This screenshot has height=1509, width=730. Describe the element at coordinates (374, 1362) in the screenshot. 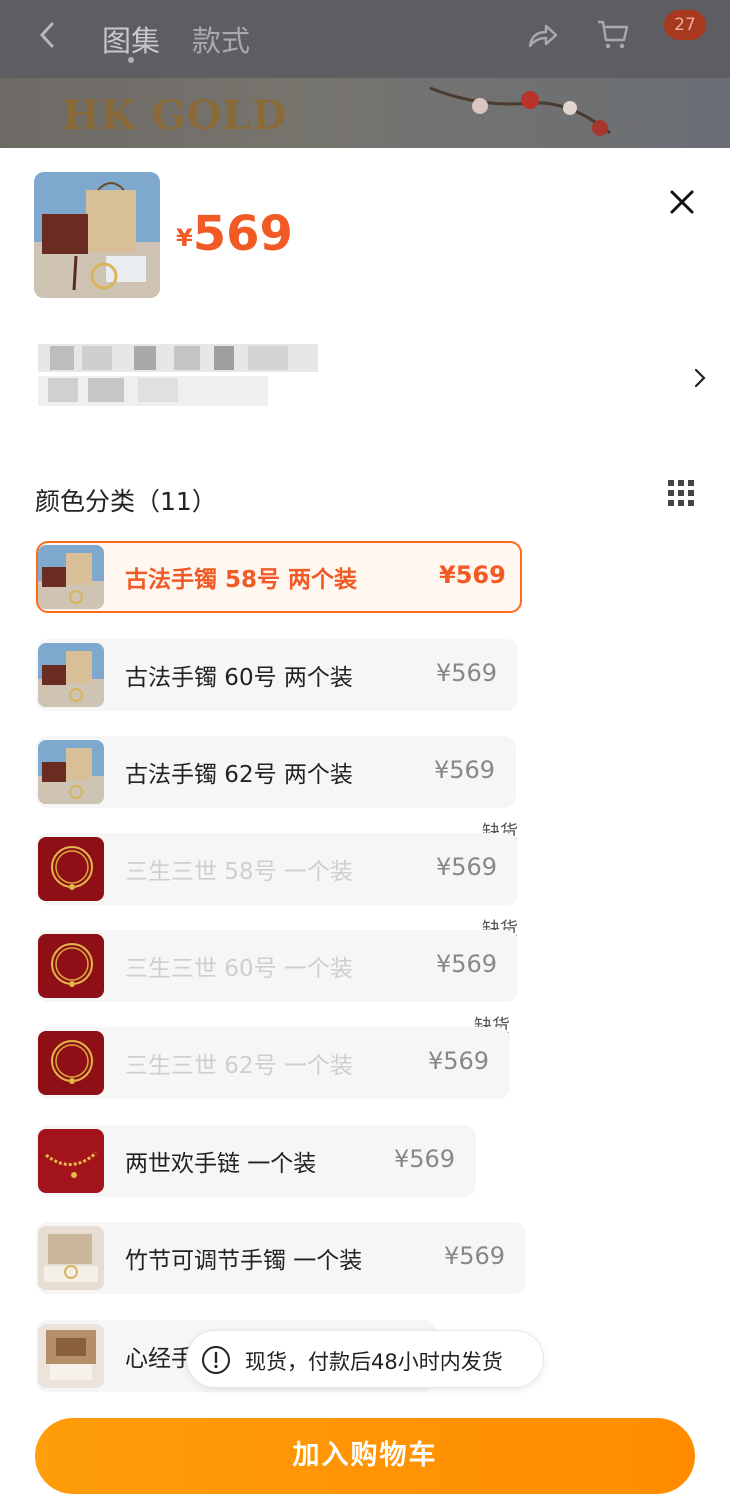

I see `toast-text: 现货，付款后48小时内发货` at that location.